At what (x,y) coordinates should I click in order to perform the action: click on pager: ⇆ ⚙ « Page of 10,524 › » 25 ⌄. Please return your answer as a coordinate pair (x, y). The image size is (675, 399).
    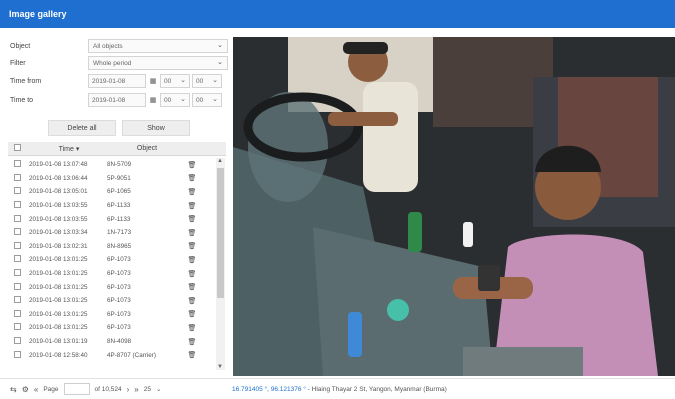
    Looking at the image, I should click on (116, 389).